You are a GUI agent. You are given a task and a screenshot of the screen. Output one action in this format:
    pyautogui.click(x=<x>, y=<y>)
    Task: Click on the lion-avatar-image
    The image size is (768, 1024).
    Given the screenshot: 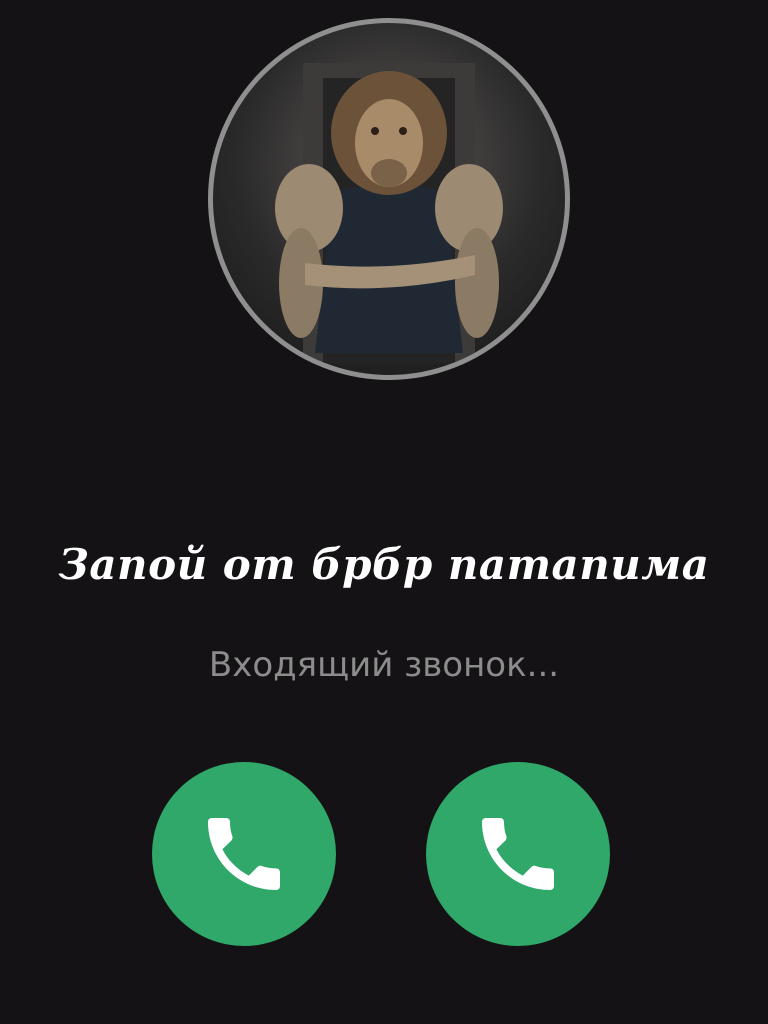 What is the action you would take?
    pyautogui.click(x=389, y=213)
    